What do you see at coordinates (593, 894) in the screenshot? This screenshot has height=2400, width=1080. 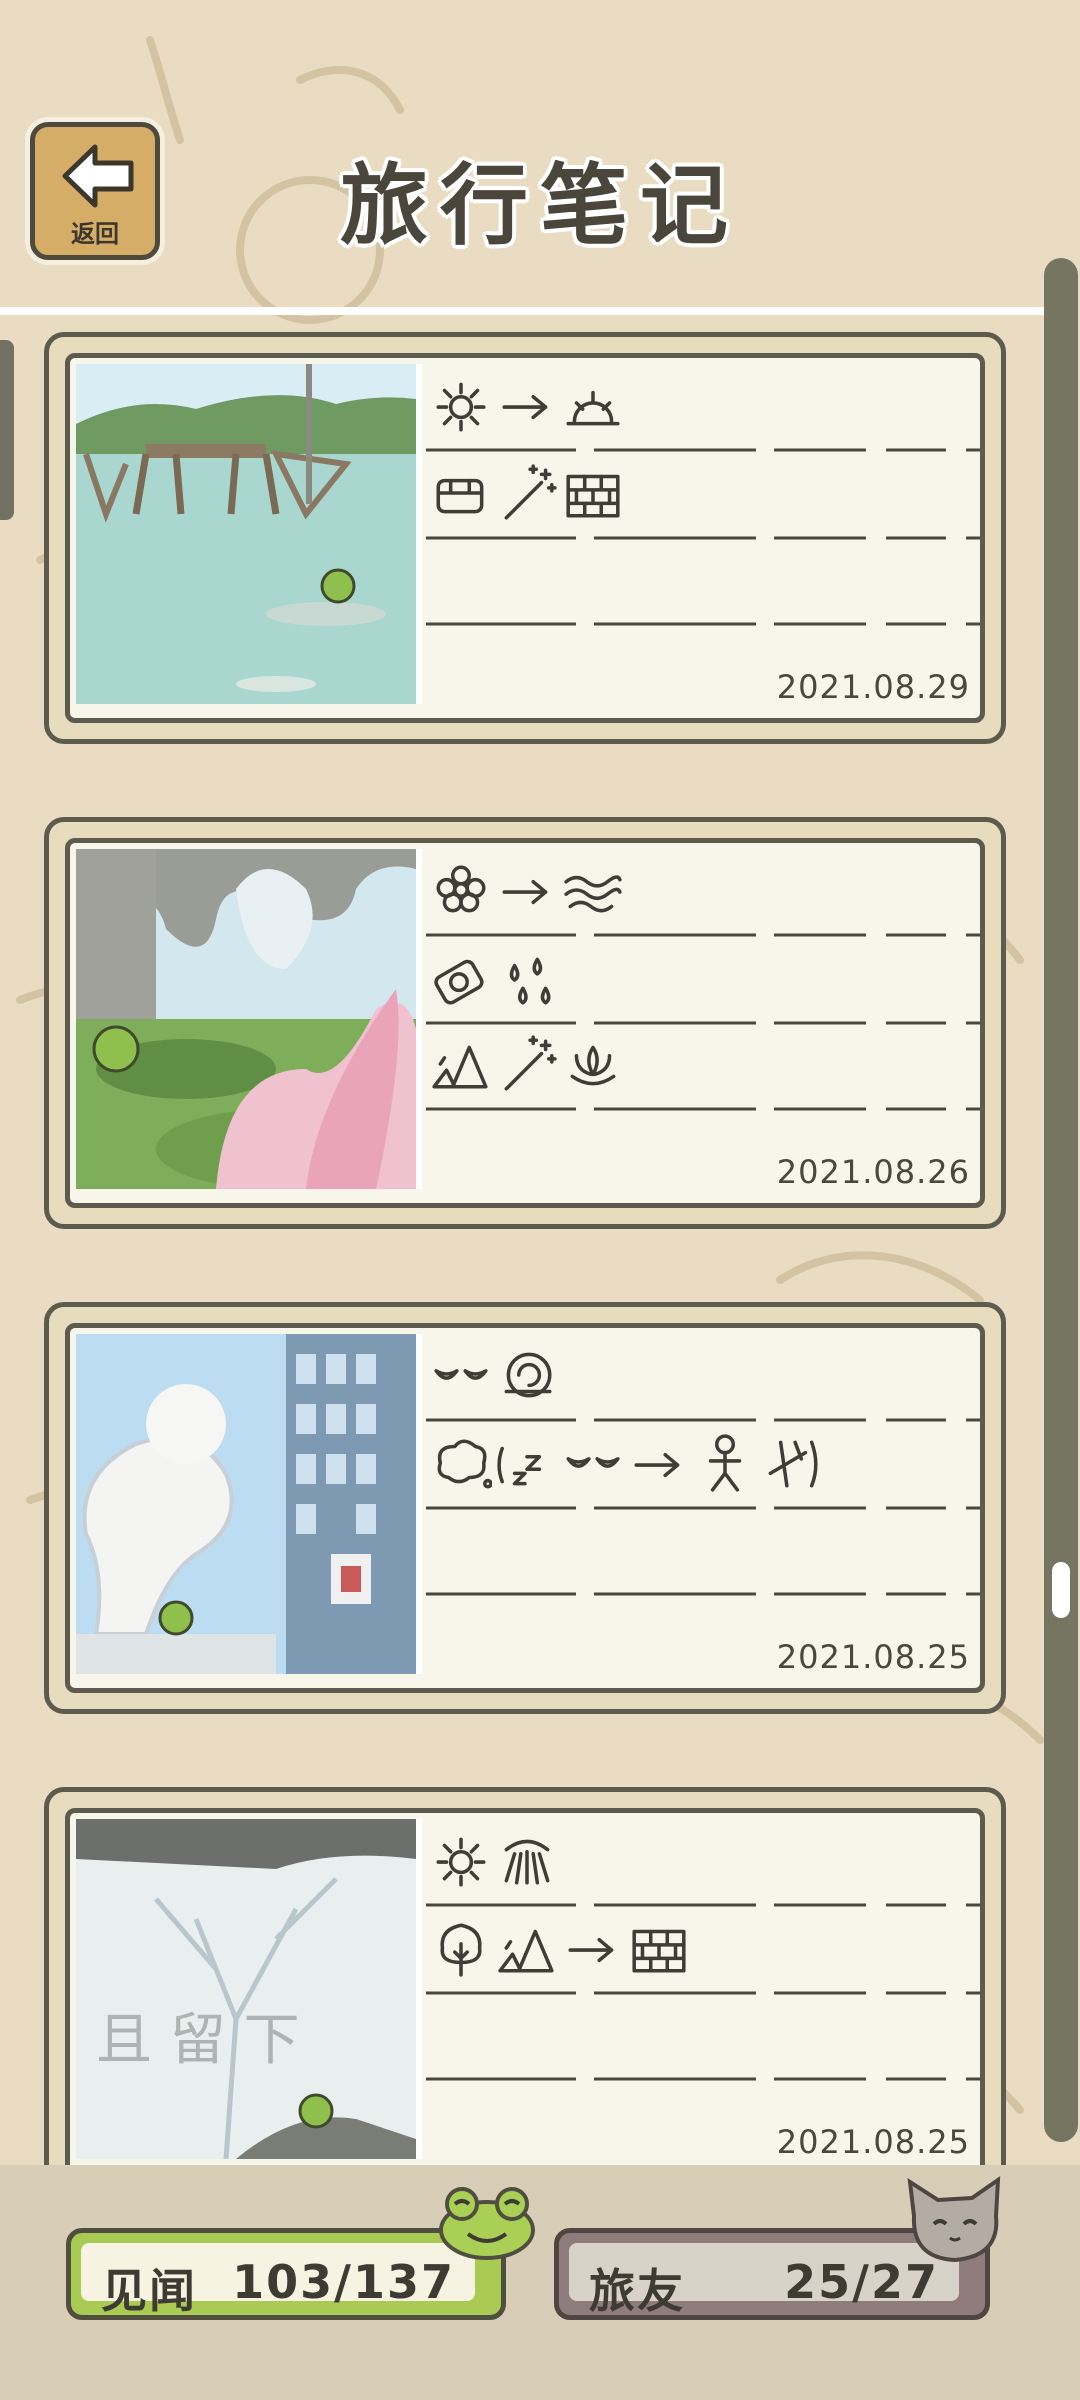 I see `wind-icon` at bounding box center [593, 894].